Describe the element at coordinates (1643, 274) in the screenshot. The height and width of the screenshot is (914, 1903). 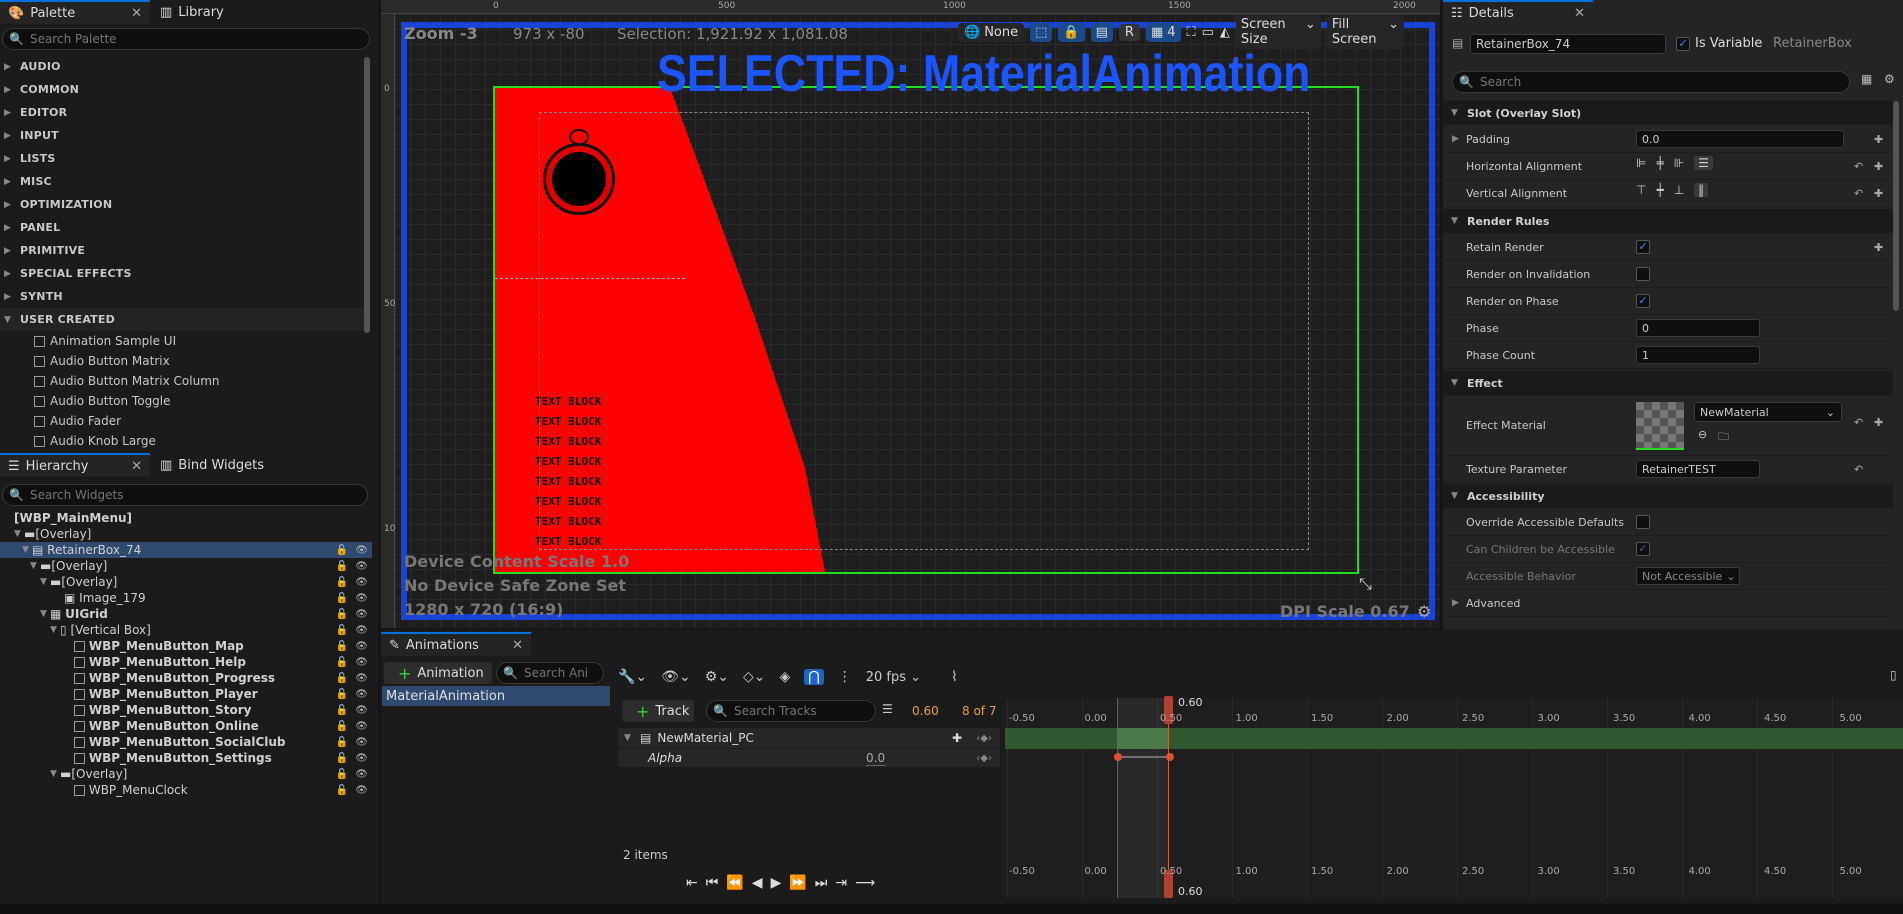
I see `render-invalidation-checkbox` at that location.